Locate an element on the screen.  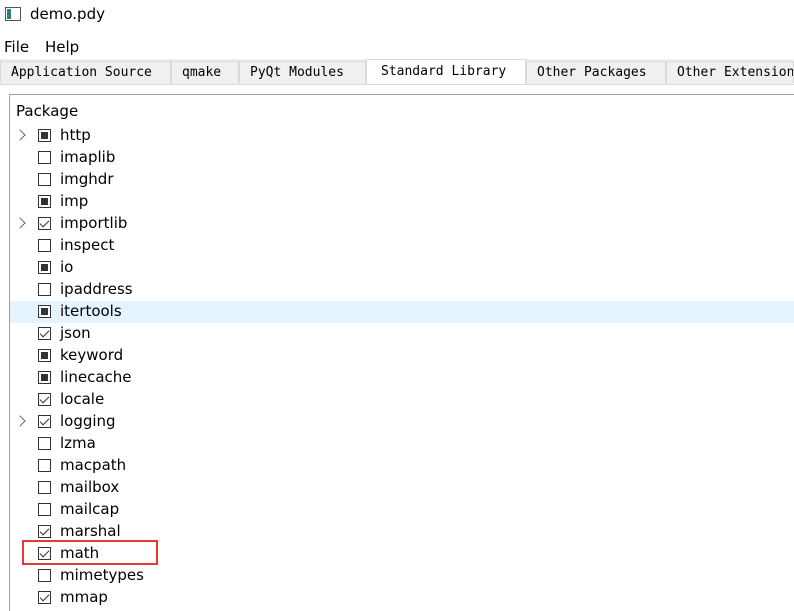
tree-row-imaplib: imaplib is located at coordinates (402, 158).